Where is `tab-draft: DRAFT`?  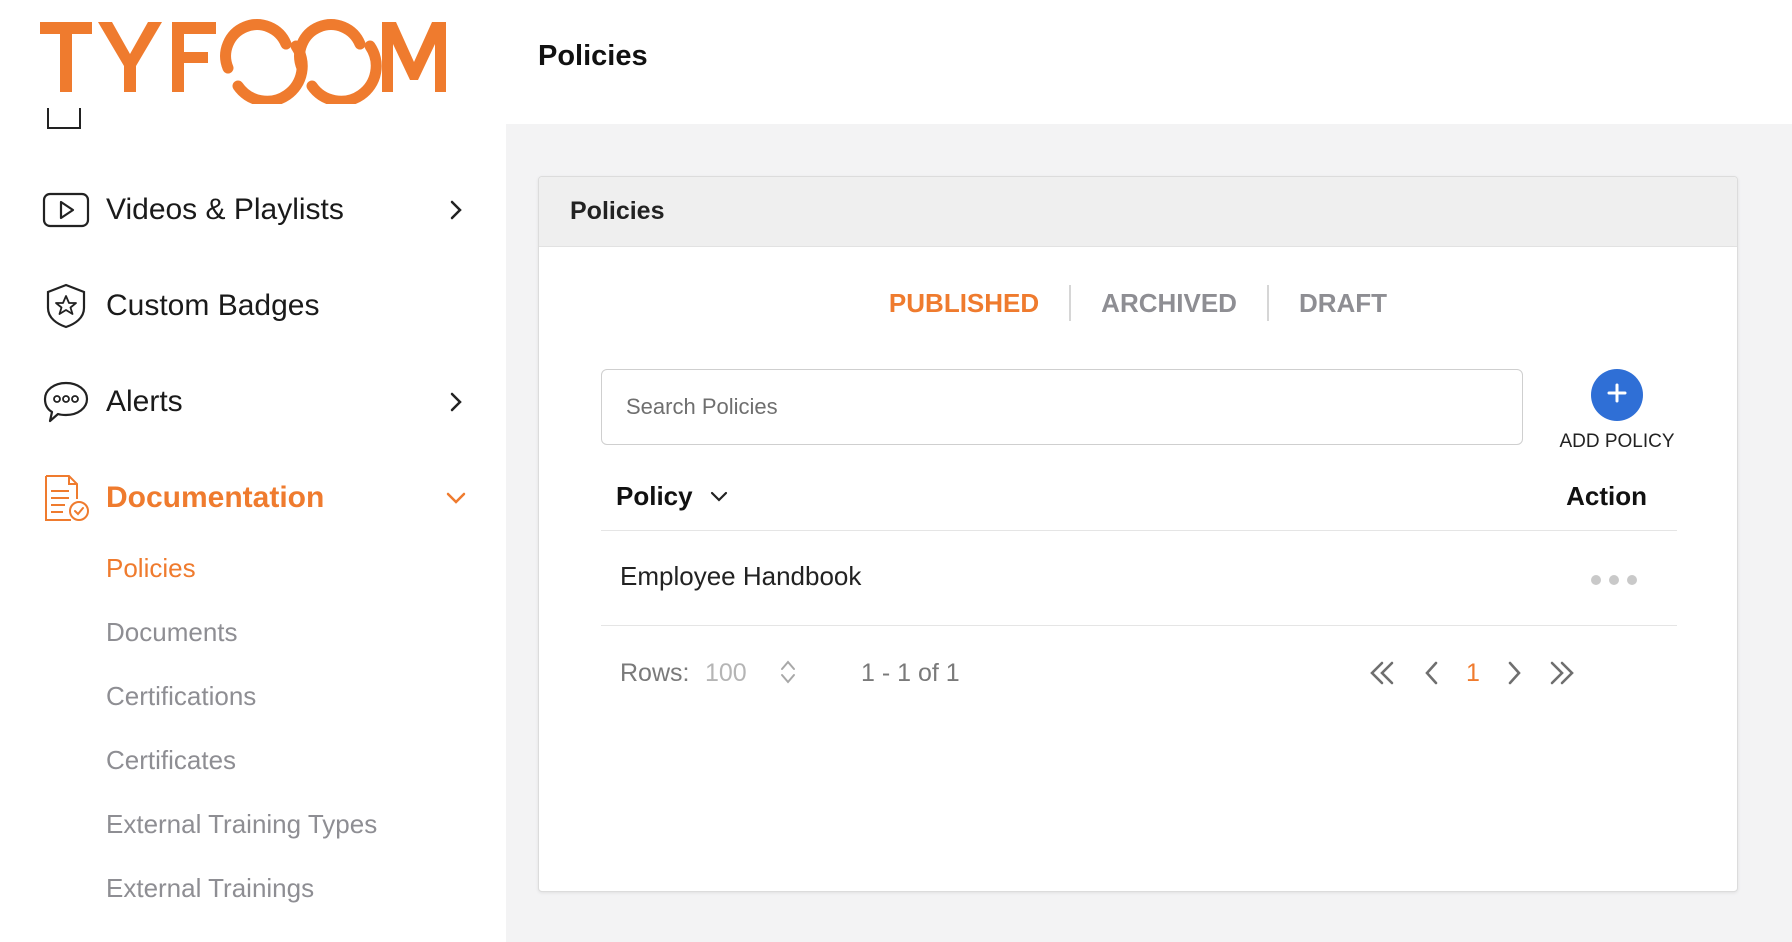 tab-draft: DRAFT is located at coordinates (1343, 303).